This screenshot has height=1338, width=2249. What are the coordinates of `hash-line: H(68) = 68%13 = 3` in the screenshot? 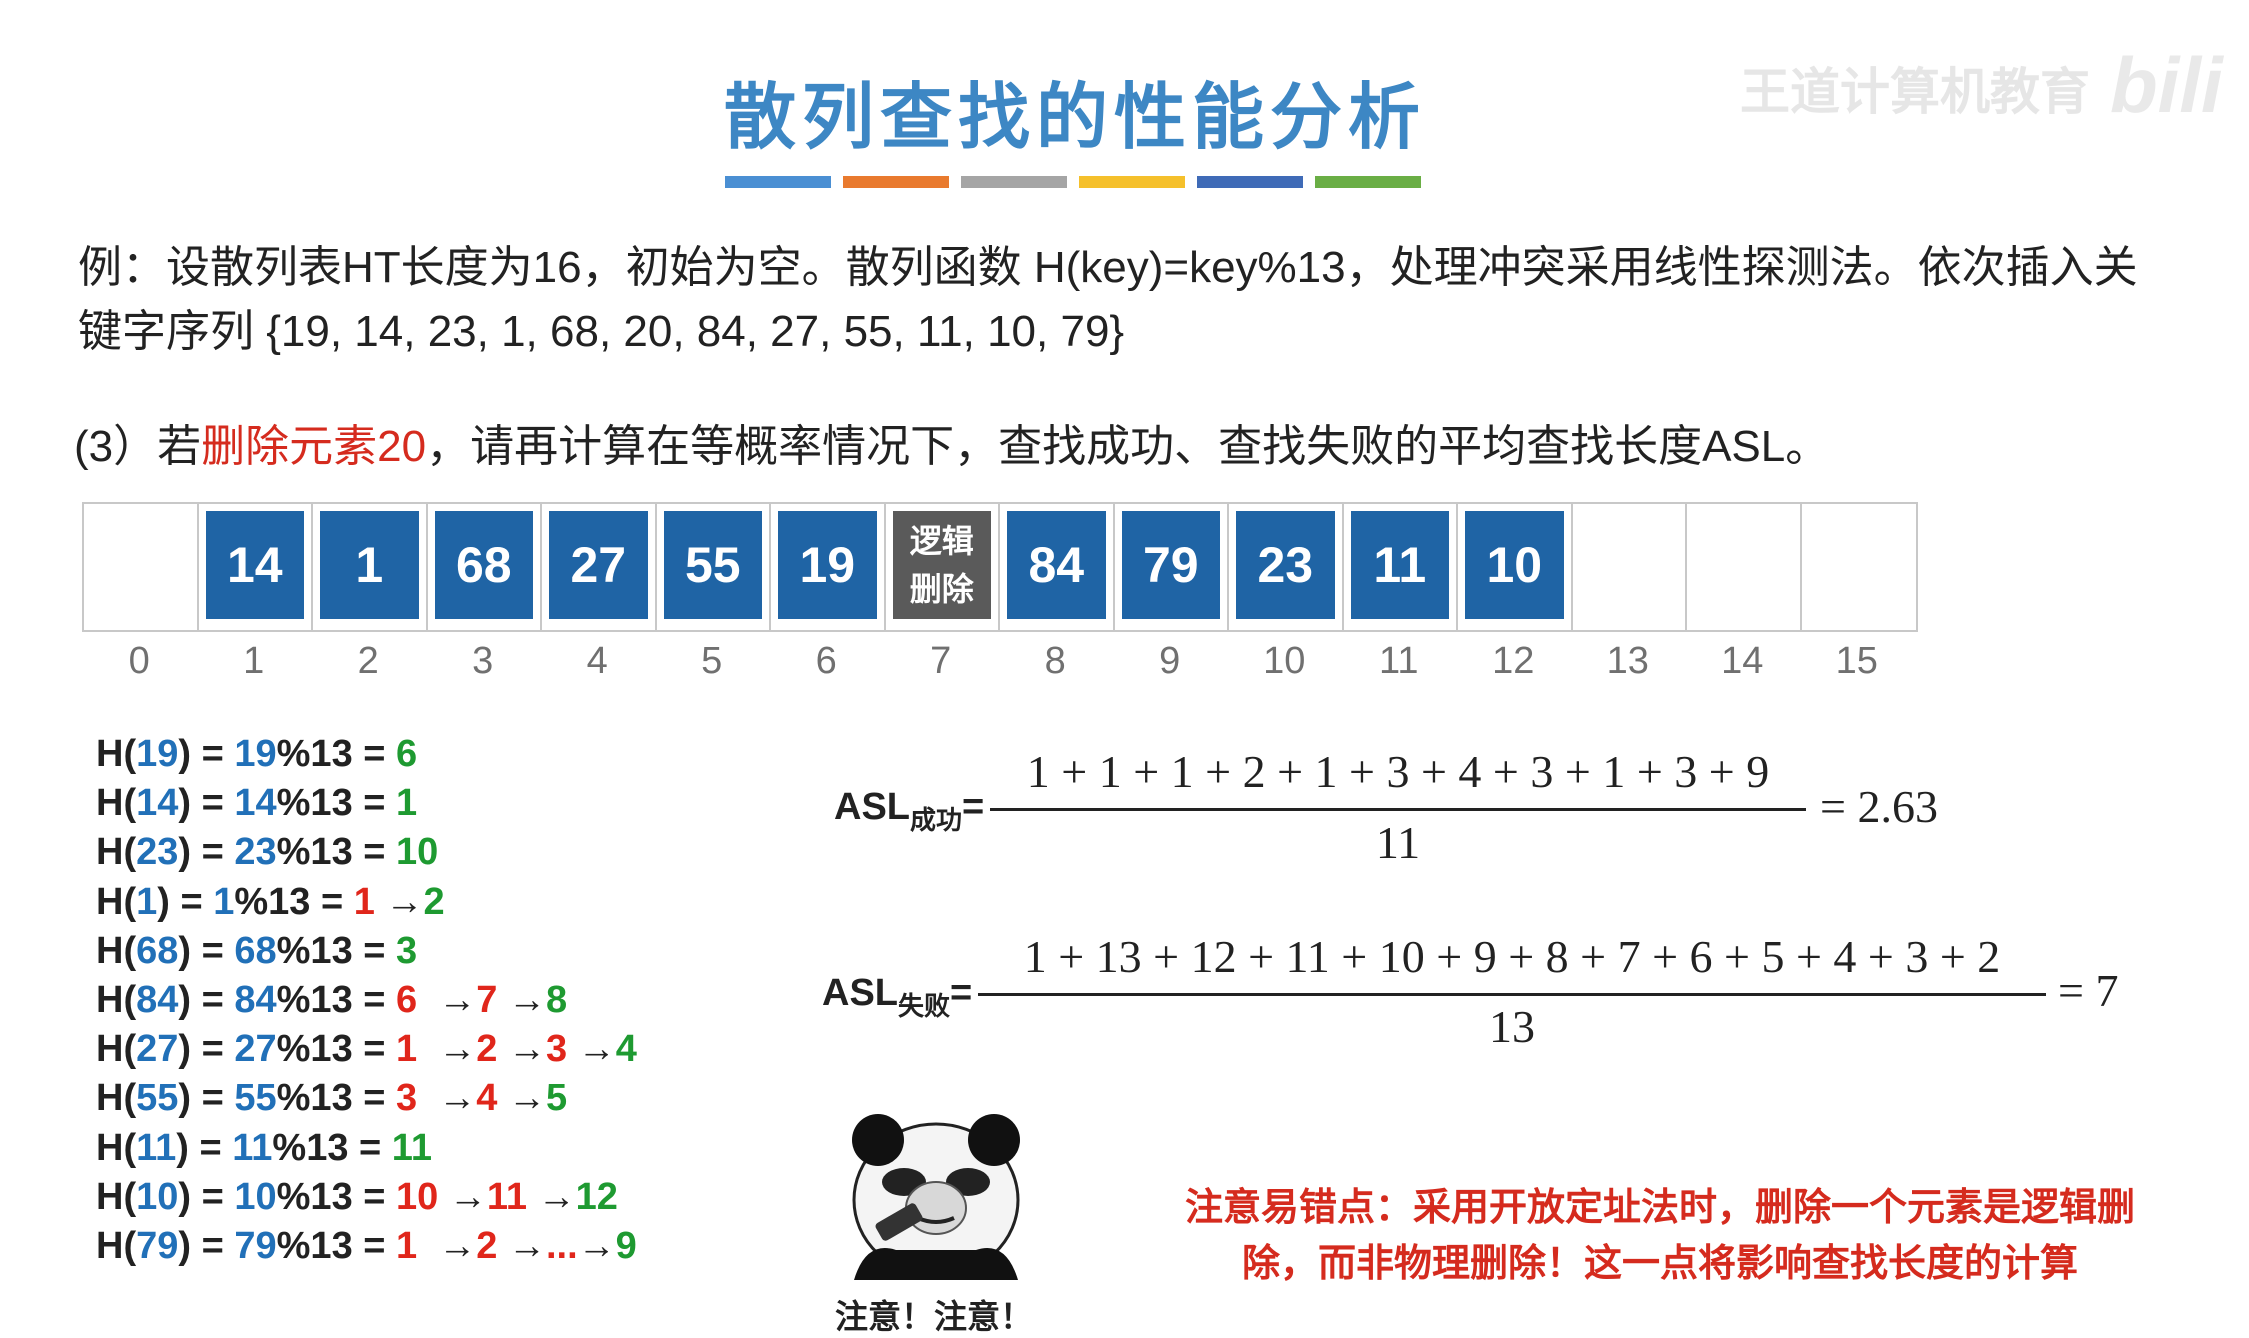 It's located at (366, 951).